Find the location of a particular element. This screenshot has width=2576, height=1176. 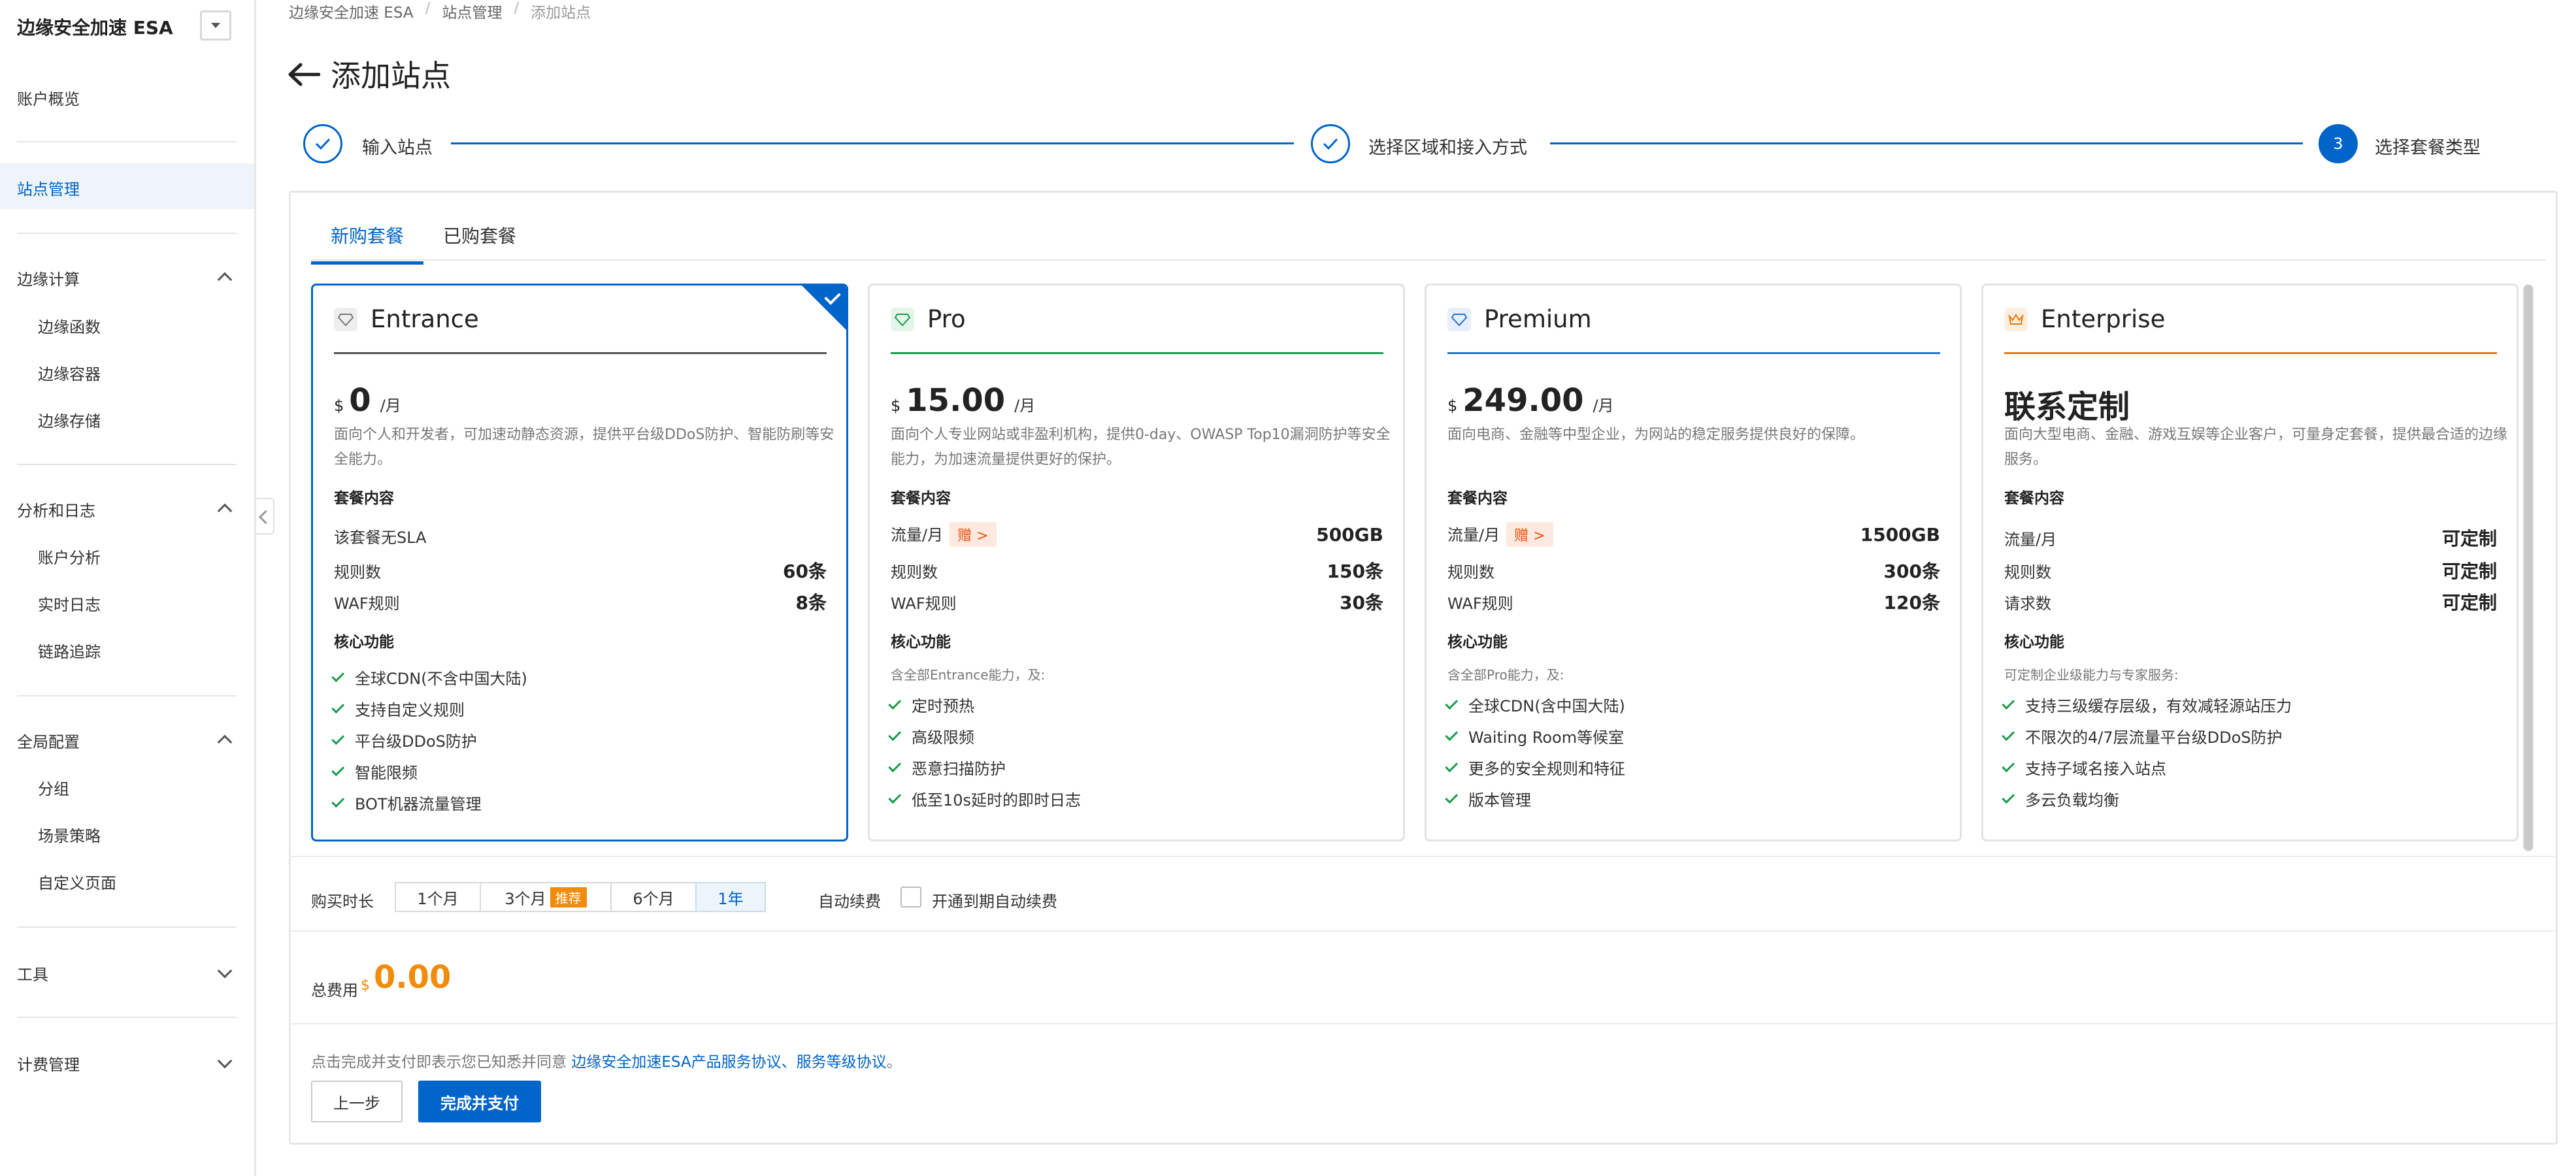

duration-option-1-year: 1年 is located at coordinates (730, 897).